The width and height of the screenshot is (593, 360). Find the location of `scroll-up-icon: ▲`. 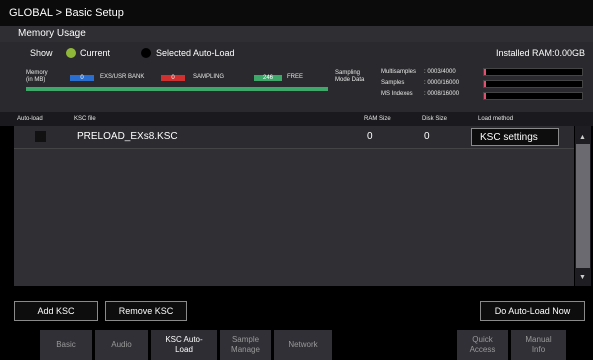

scroll-up-icon: ▲ is located at coordinates (582, 137).